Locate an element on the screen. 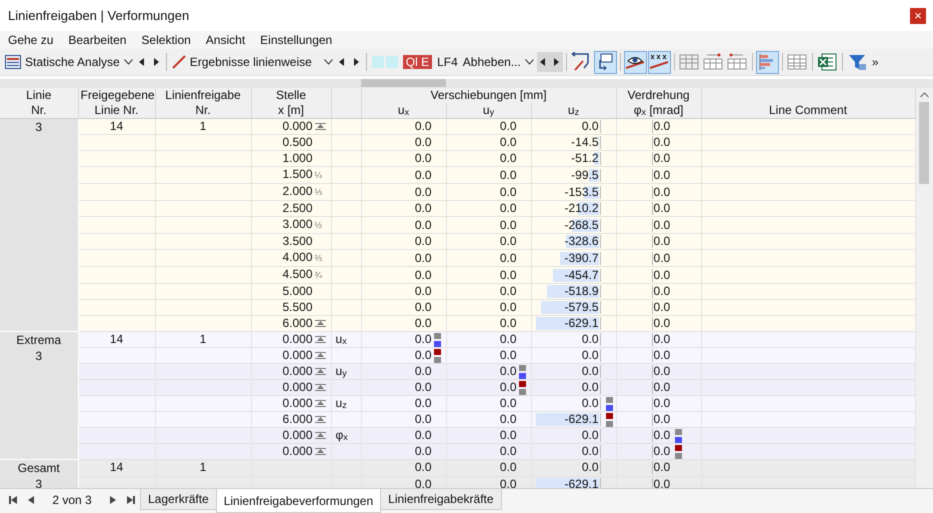 This screenshot has height=513, width=933. analysis-dropdown: Statische Analyse is located at coordinates (69, 62).